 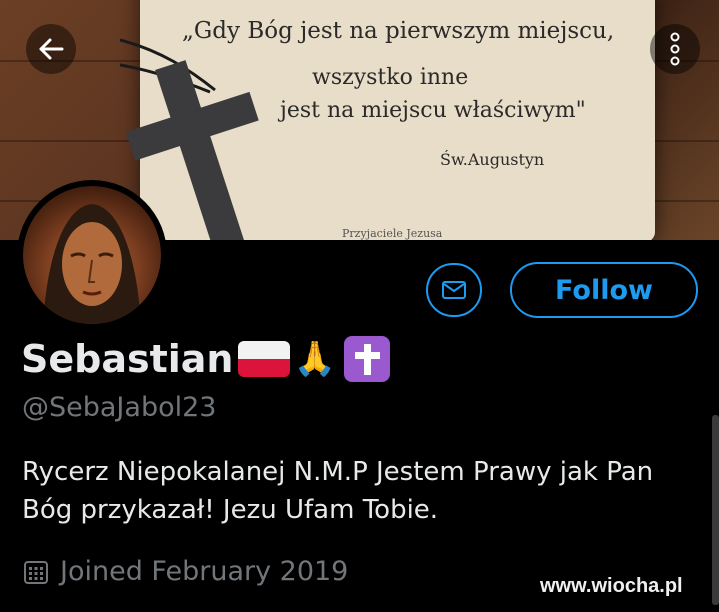 I want to click on scrollbar, so click(x=715, y=510).